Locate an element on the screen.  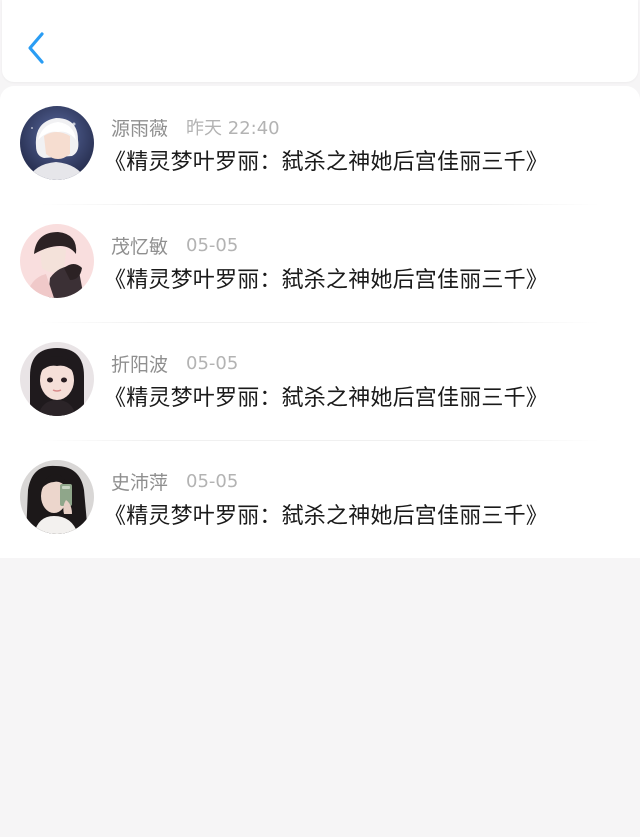
sender-name: 折阳波 is located at coordinates (140, 364).